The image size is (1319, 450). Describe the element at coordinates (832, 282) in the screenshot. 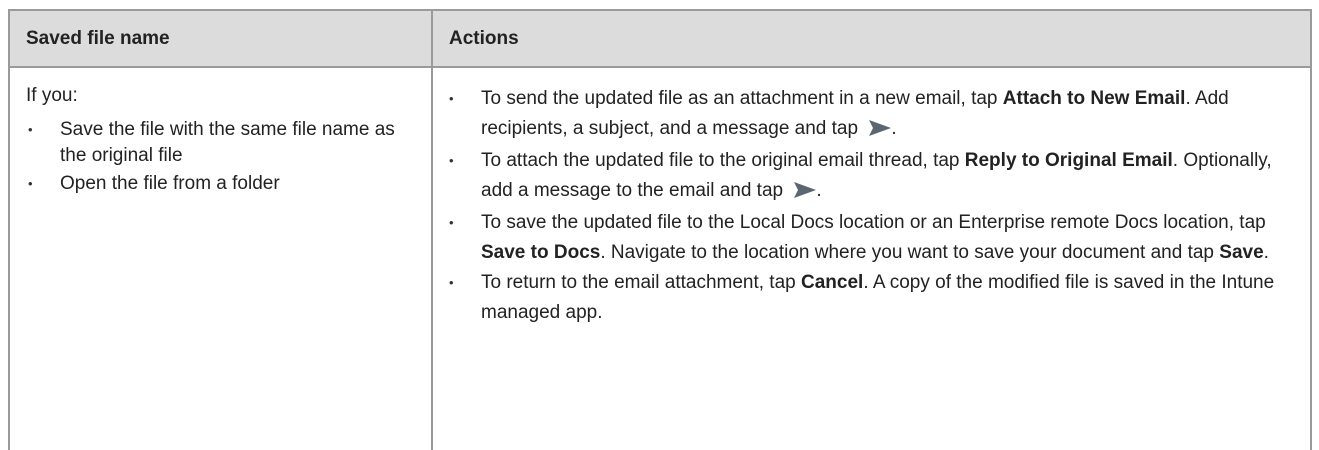

I see `cancel-label: Cancel` at that location.